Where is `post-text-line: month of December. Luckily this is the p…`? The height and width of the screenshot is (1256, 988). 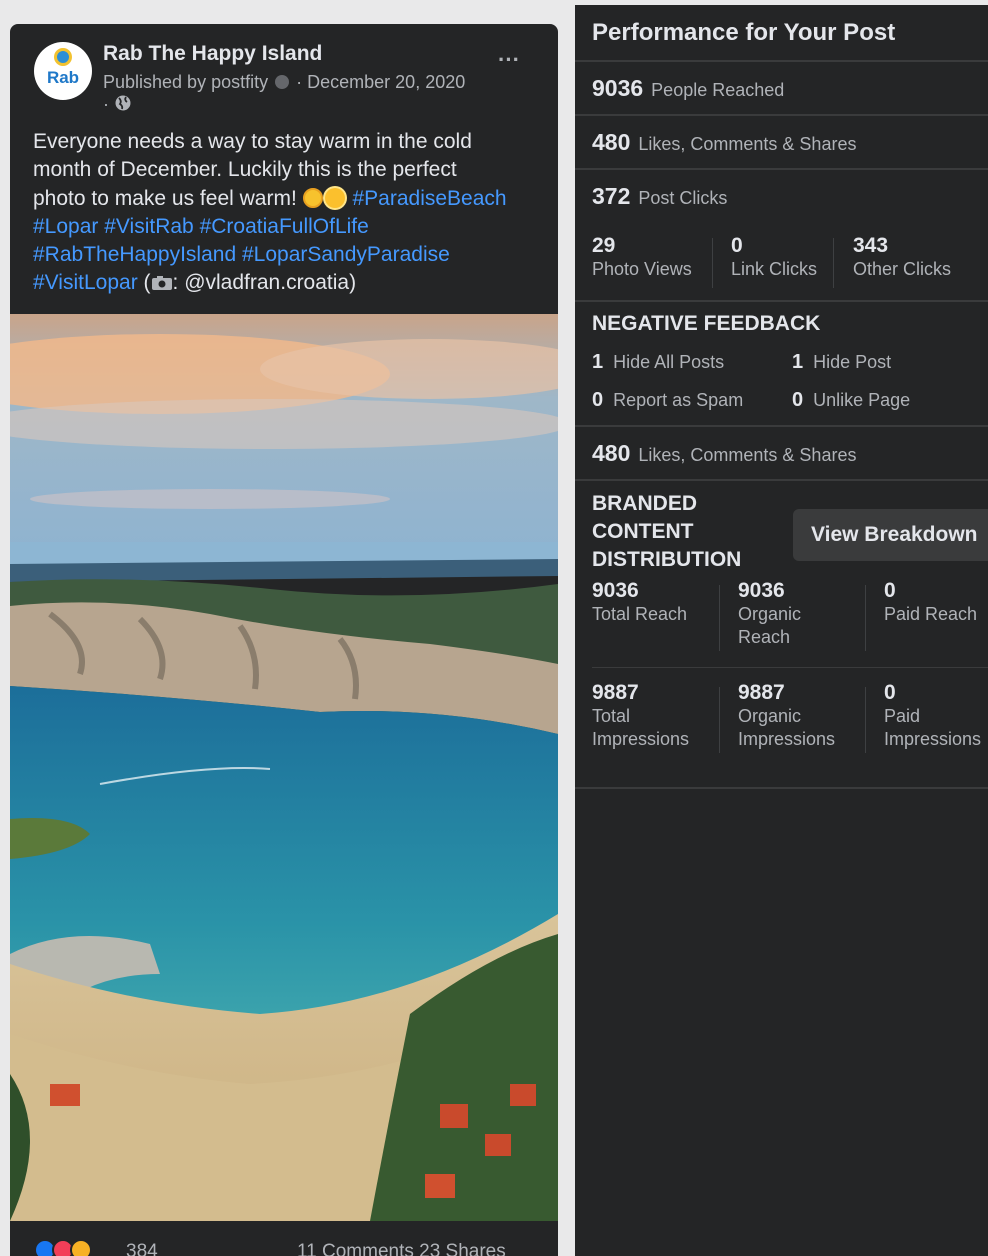 post-text-line: month of December. Luckily this is the p… is located at coordinates (245, 170).